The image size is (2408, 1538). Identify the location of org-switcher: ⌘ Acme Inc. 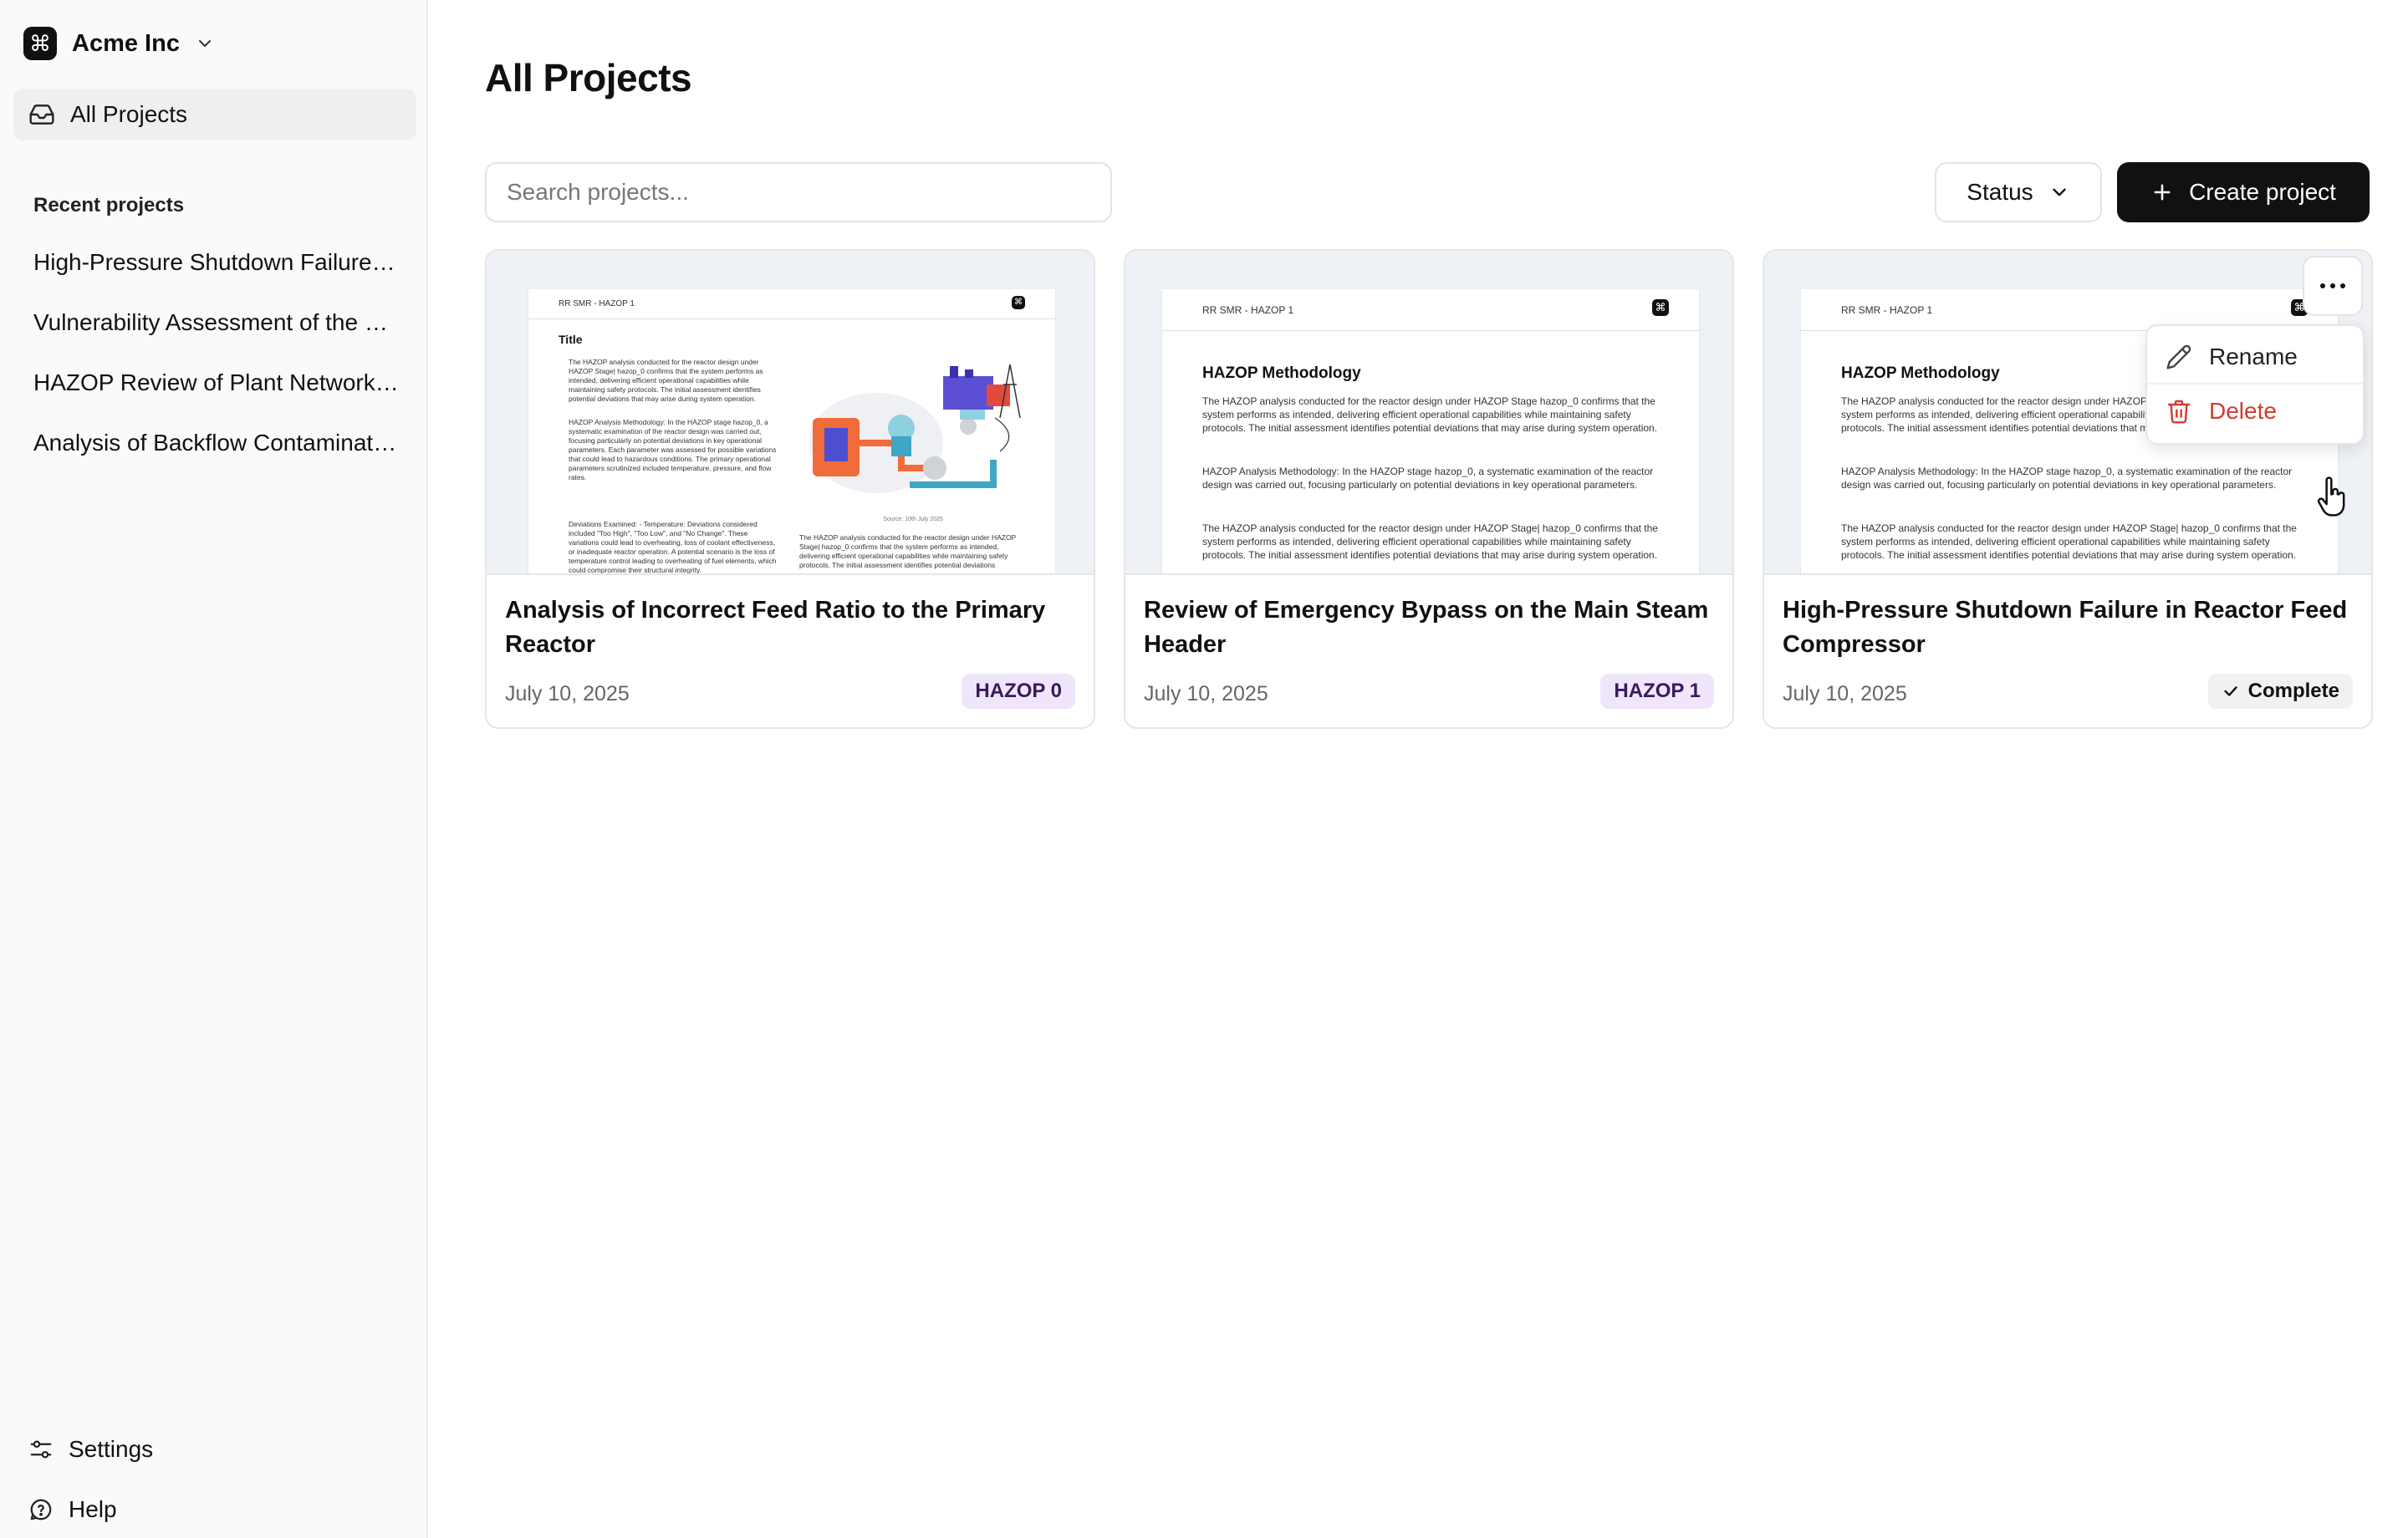
(119, 43).